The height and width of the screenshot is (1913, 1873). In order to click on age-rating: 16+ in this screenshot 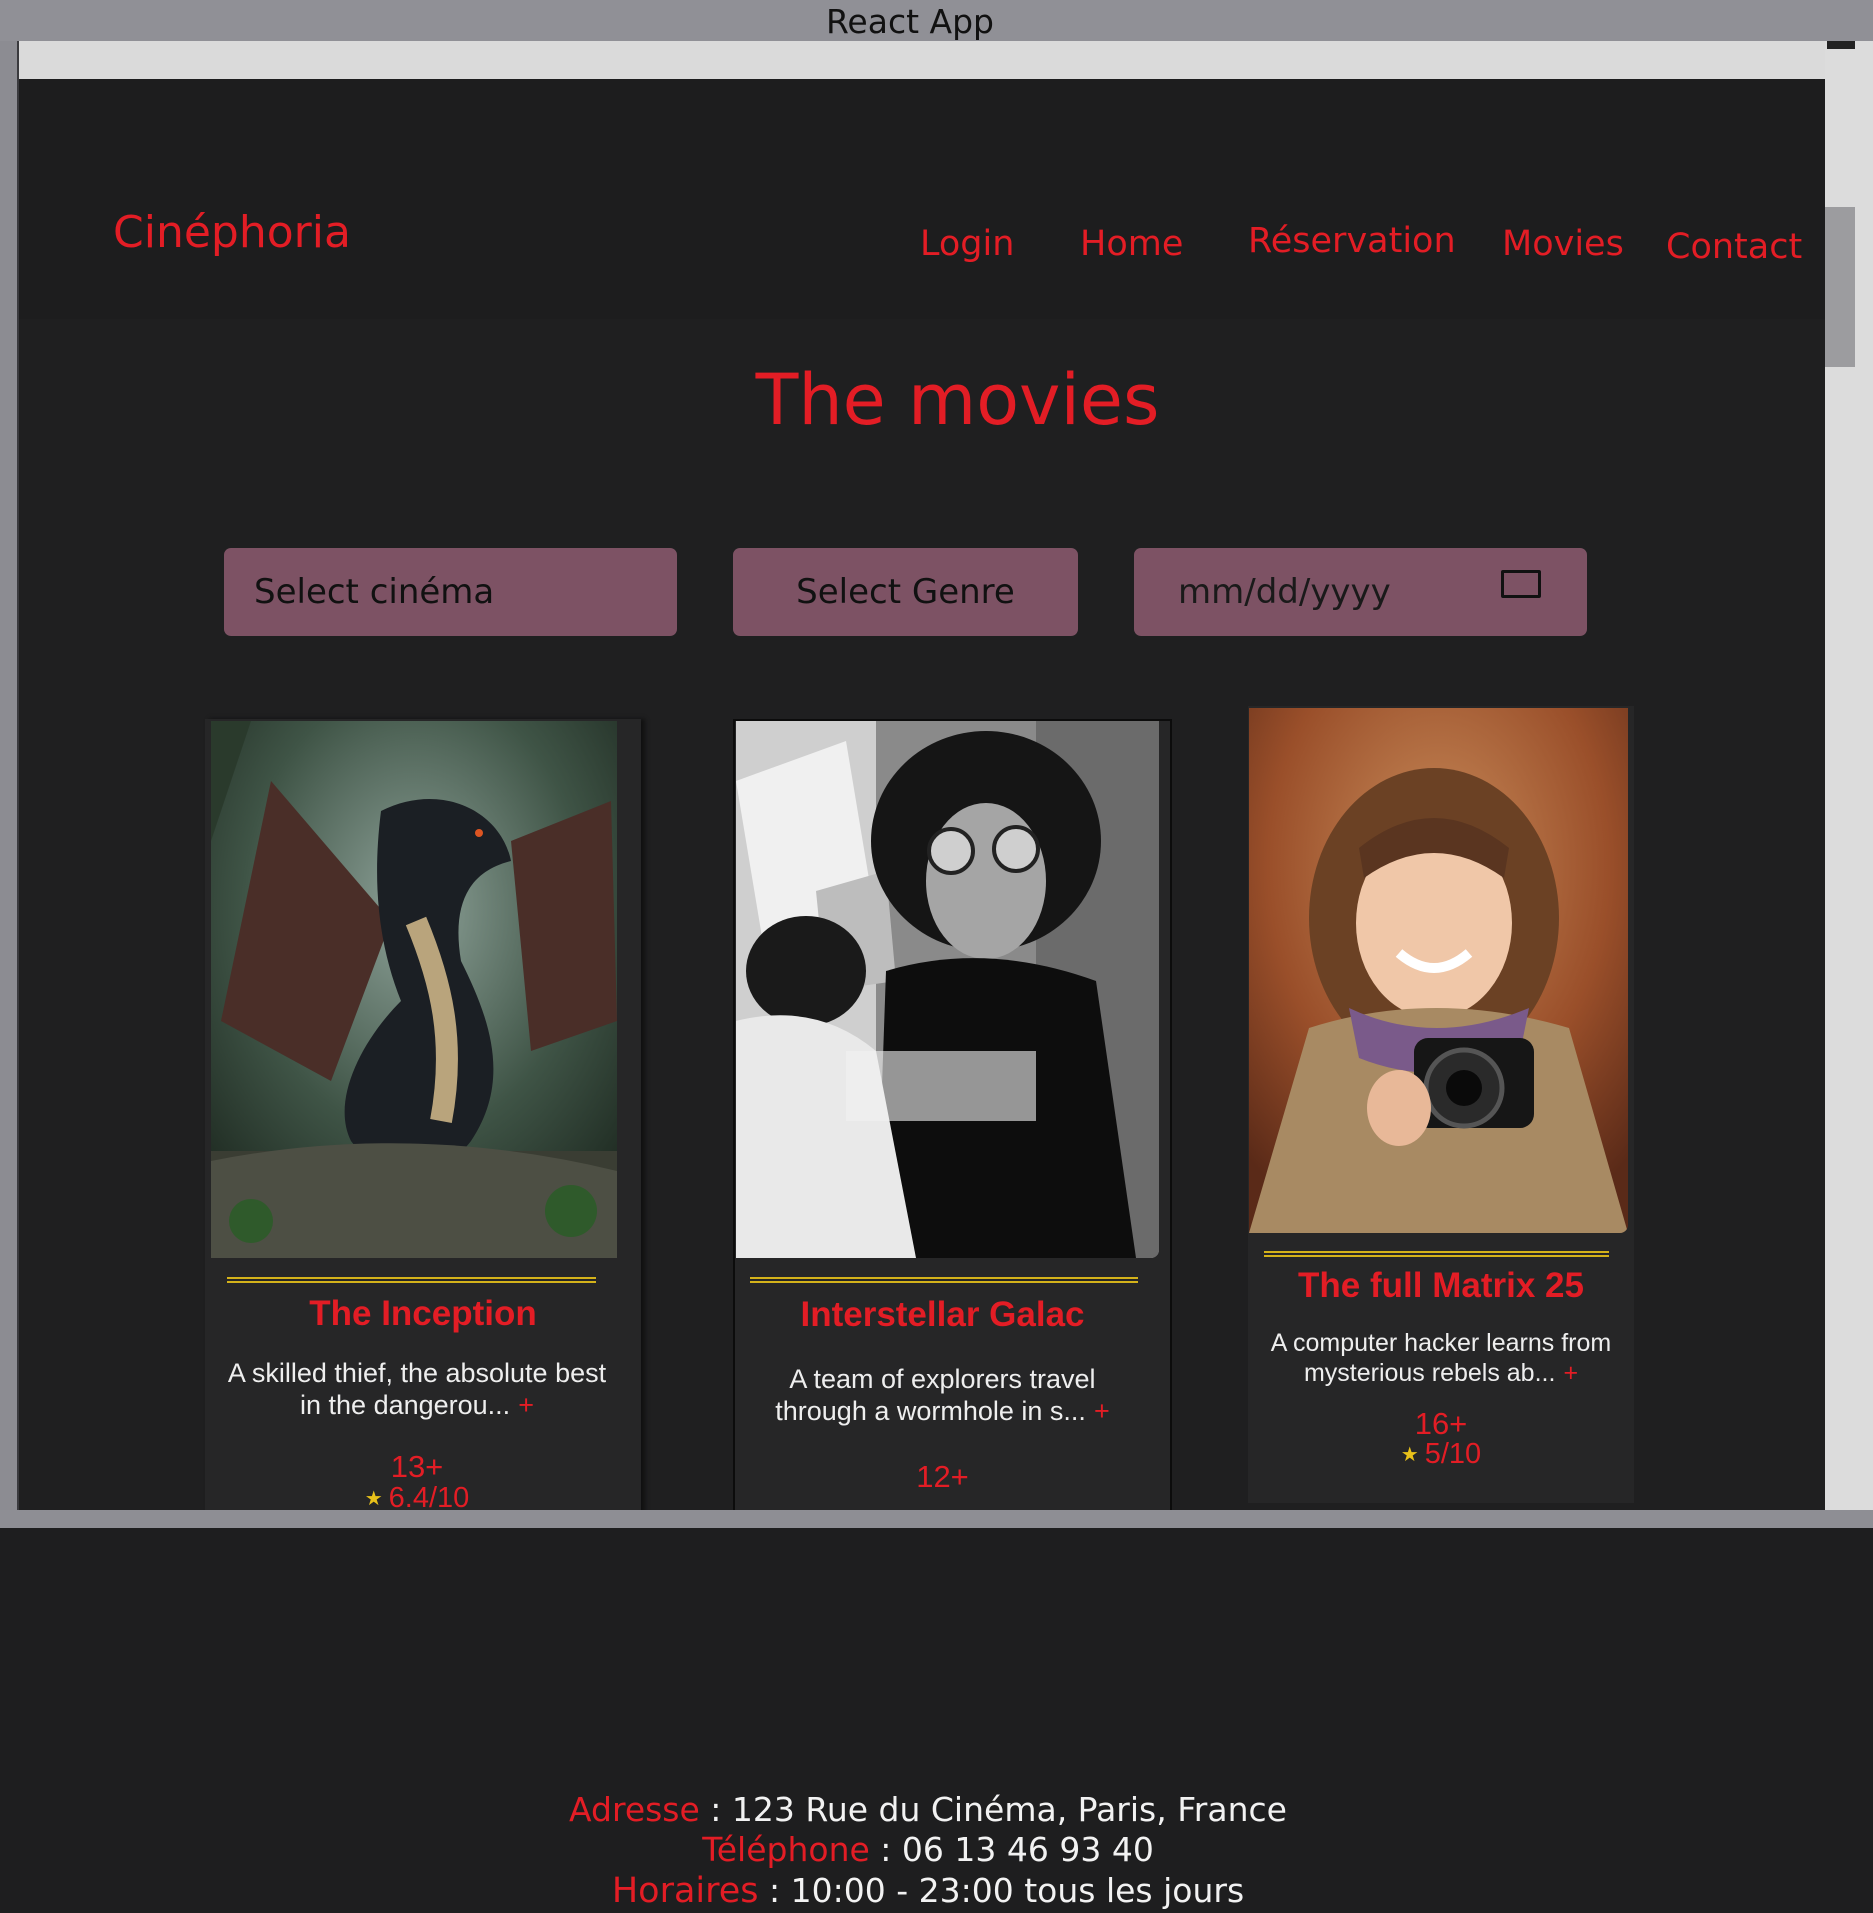, I will do `click(1441, 1423)`.